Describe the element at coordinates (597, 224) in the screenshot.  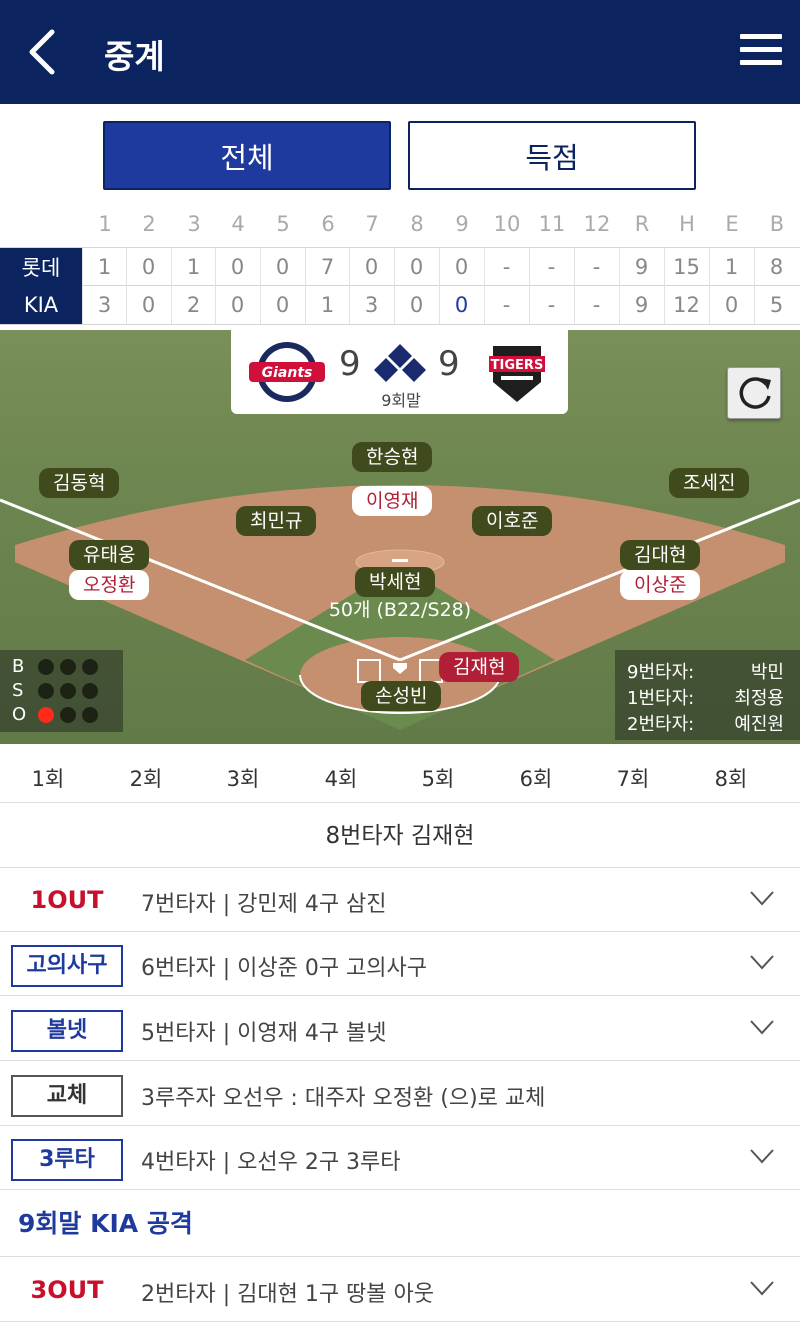
I see `col-header: 12` at that location.